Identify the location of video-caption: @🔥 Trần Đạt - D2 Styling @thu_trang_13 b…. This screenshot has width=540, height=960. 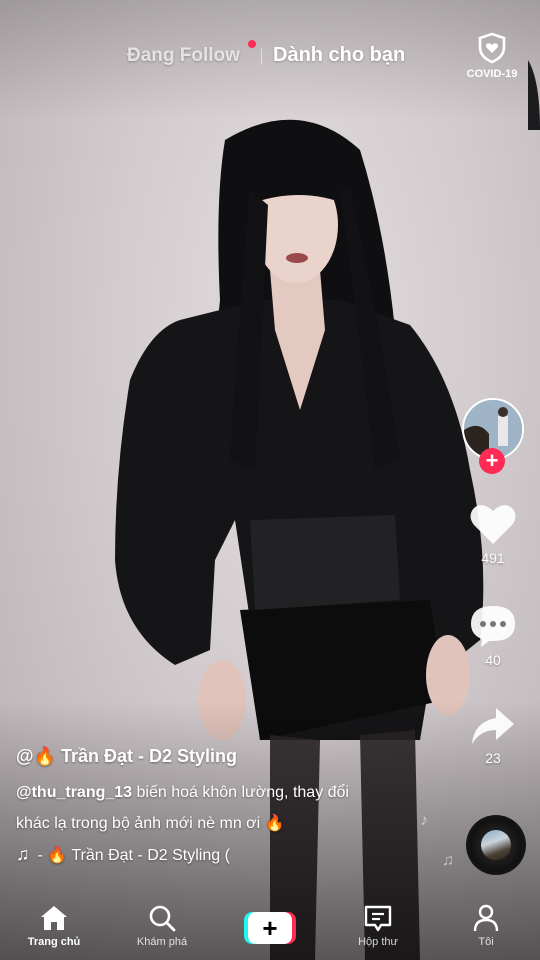
(231, 805).